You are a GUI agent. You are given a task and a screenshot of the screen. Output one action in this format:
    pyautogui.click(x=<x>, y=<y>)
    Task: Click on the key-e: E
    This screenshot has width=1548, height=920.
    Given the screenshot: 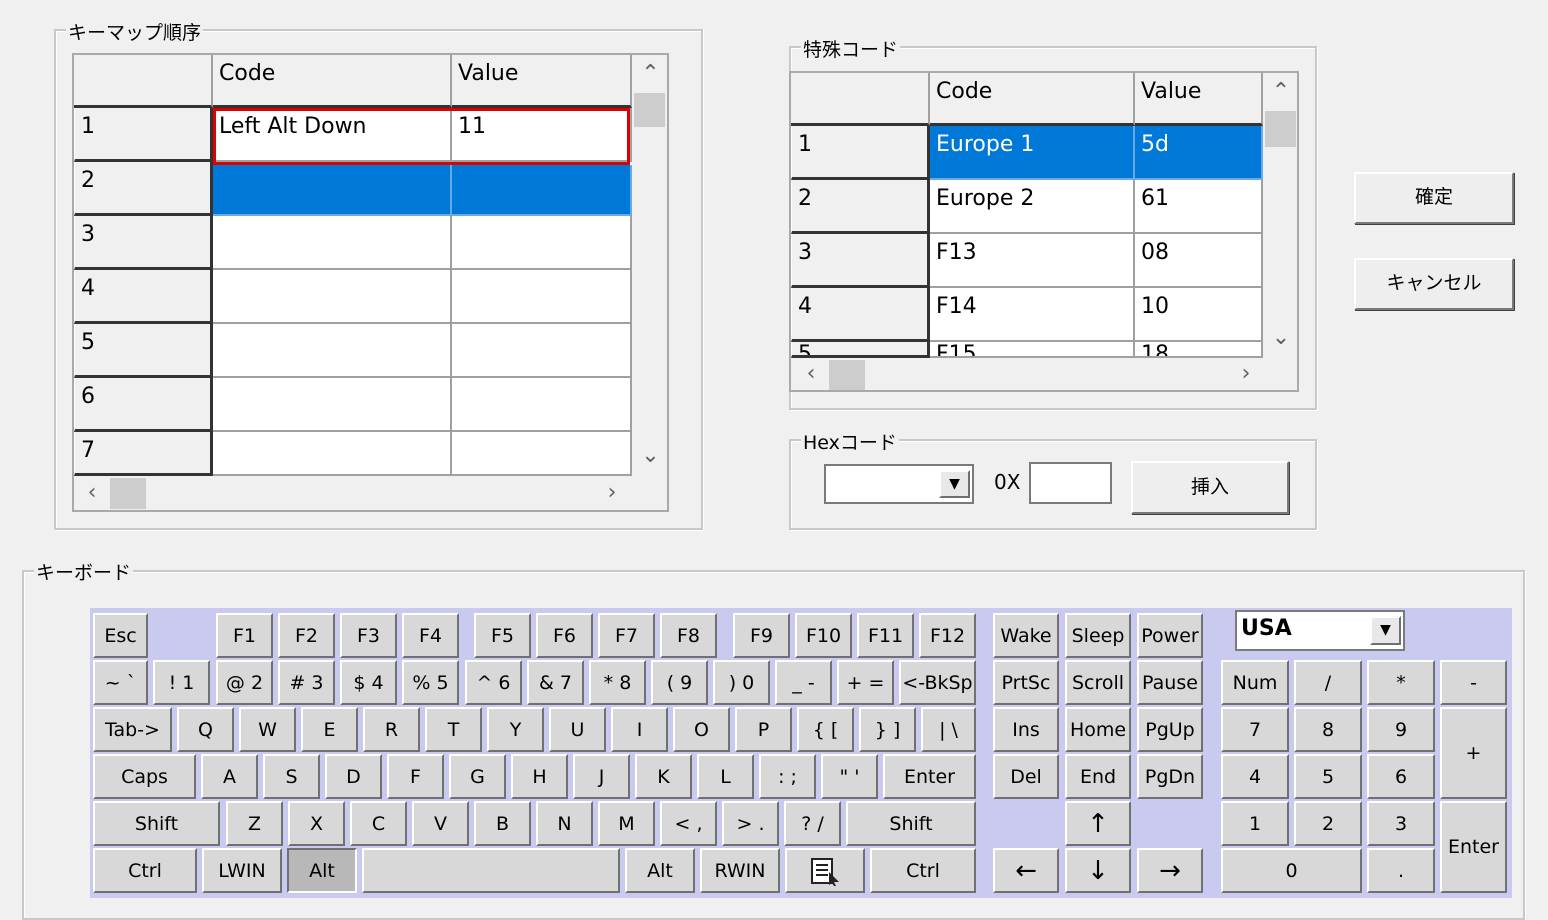 What is the action you would take?
    pyautogui.click(x=329, y=729)
    